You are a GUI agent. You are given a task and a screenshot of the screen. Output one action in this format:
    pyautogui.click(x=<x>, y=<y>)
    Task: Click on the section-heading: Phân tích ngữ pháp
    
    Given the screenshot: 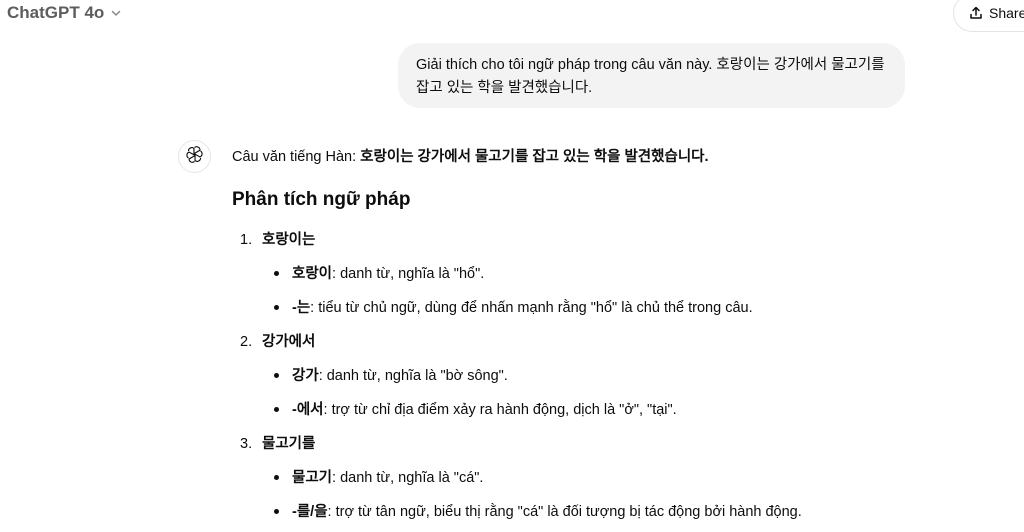 What is the action you would take?
    pyautogui.click(x=321, y=199)
    